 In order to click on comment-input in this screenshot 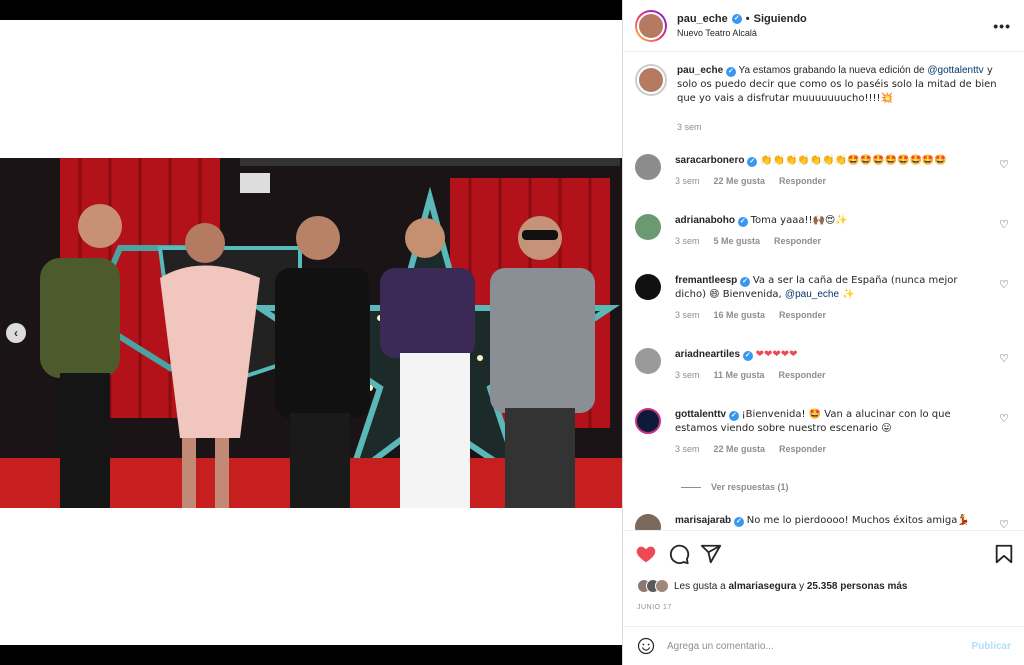, I will do `click(819, 646)`.